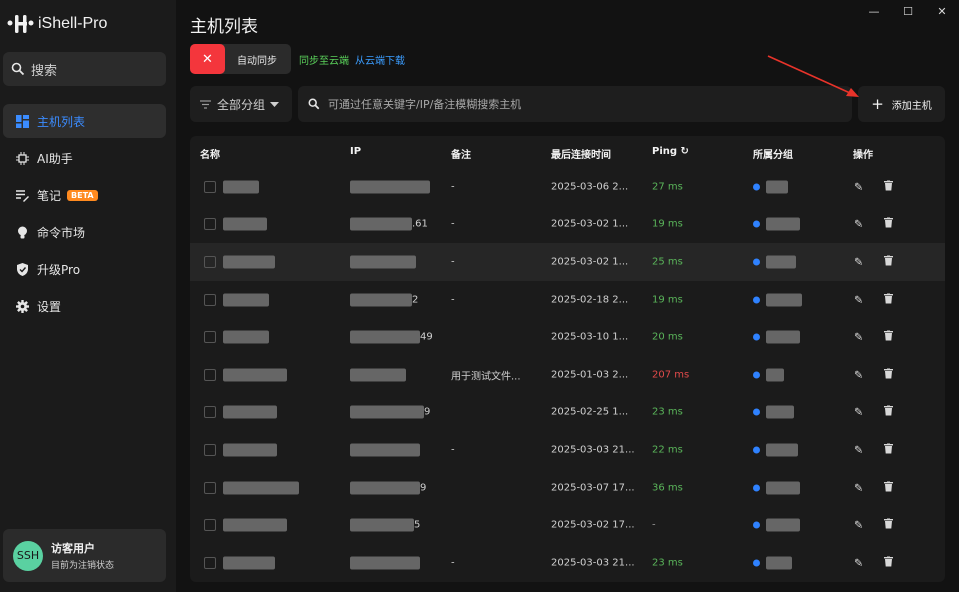 The width and height of the screenshot is (959, 592). What do you see at coordinates (908, 11) in the screenshot?
I see `maximize-button: ☐` at bounding box center [908, 11].